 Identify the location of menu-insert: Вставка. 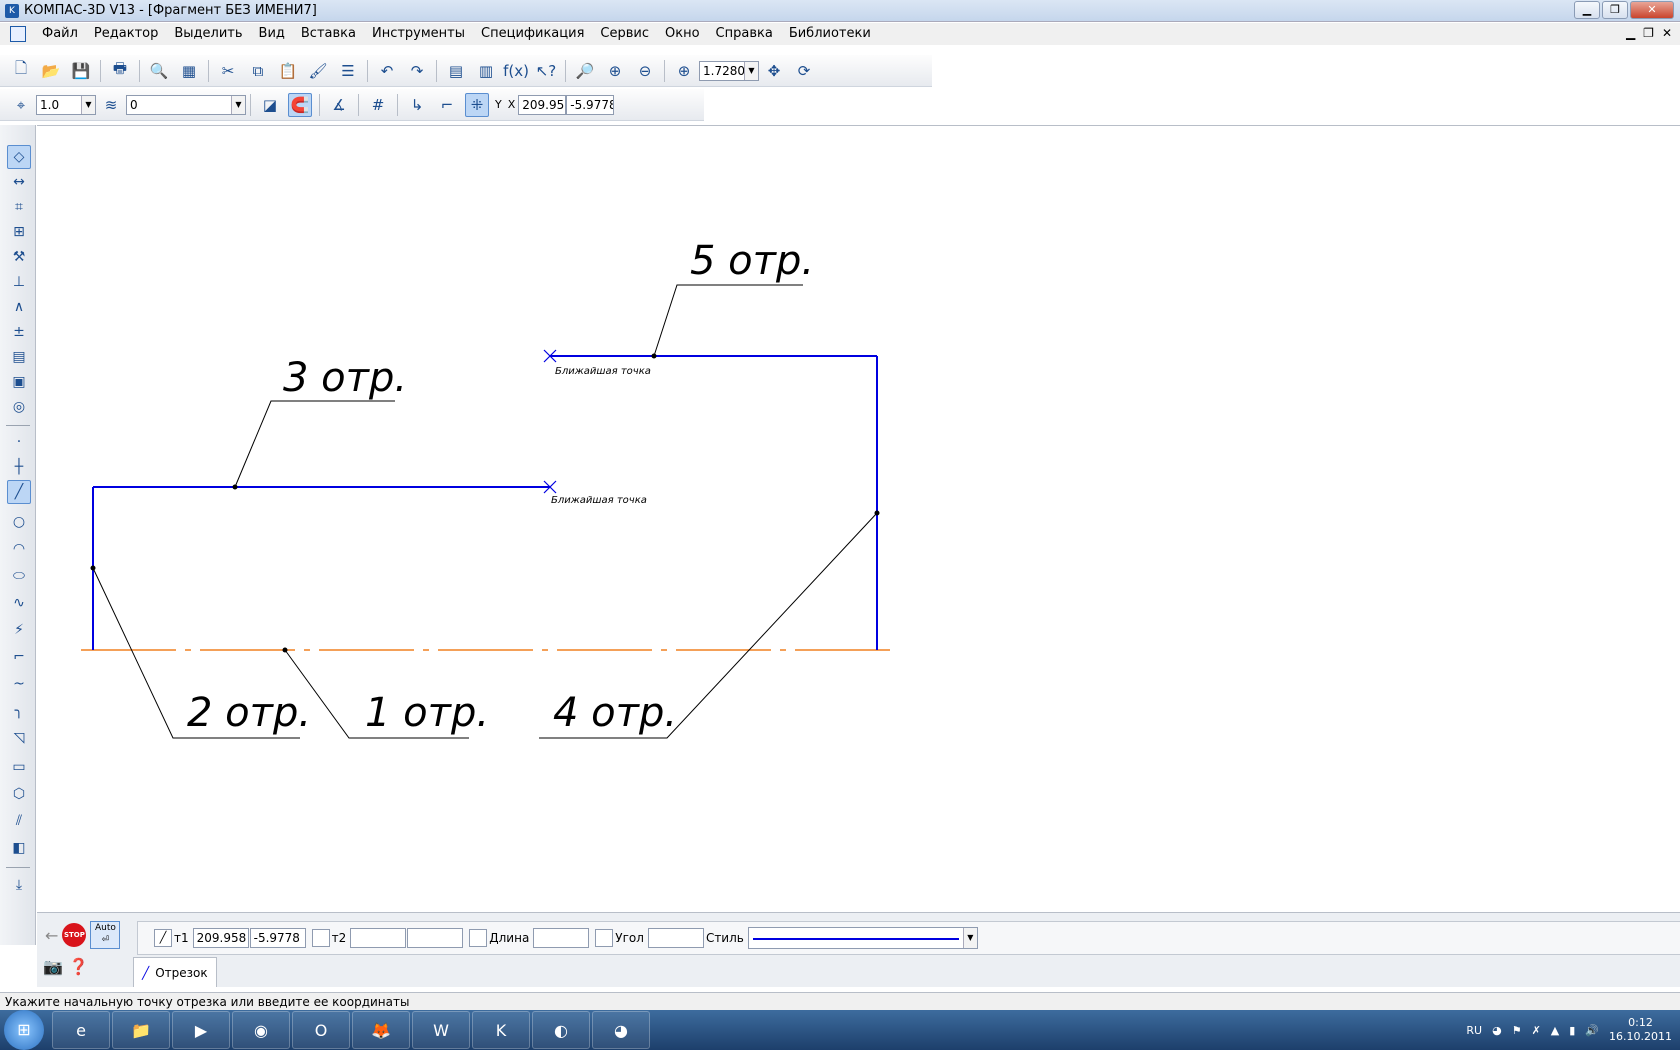
(328, 34).